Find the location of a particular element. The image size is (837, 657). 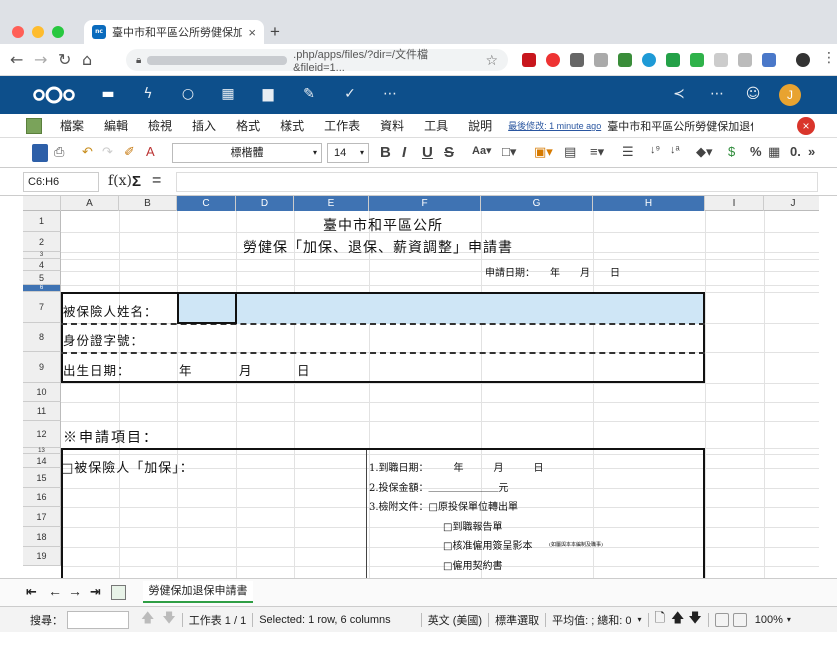

row-header-12: 12 is located at coordinates (42, 434).